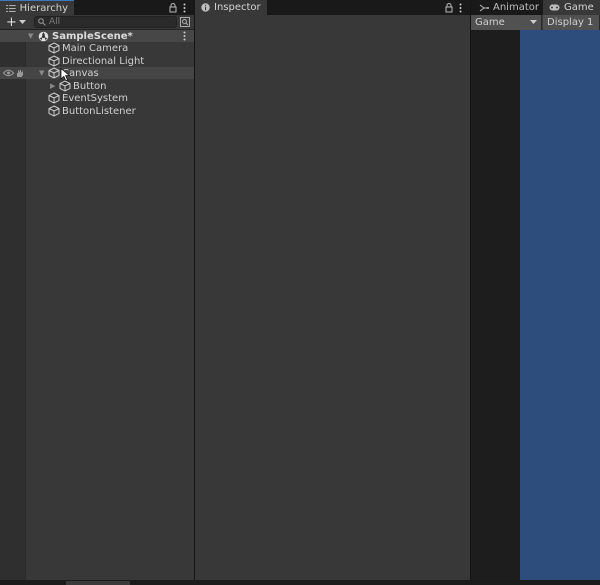 Image resolution: width=600 pixels, height=585 pixels. I want to click on hierarchy-item-button: ▶ Button, so click(97, 86).